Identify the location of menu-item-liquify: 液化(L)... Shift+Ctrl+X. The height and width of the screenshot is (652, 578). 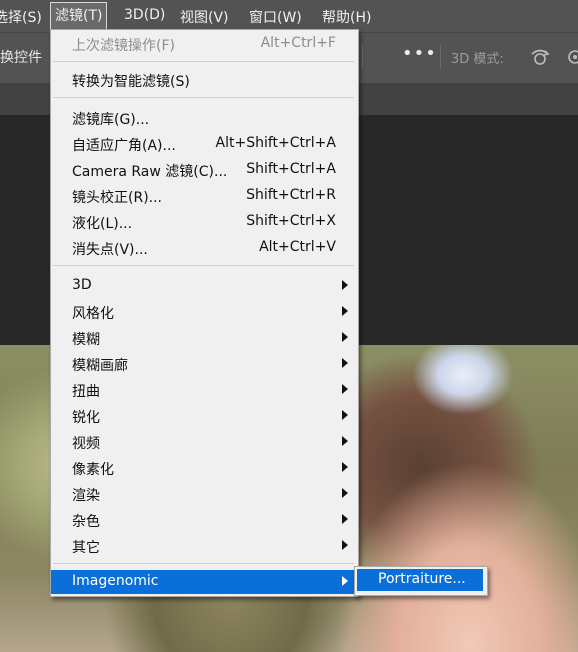
(203, 222).